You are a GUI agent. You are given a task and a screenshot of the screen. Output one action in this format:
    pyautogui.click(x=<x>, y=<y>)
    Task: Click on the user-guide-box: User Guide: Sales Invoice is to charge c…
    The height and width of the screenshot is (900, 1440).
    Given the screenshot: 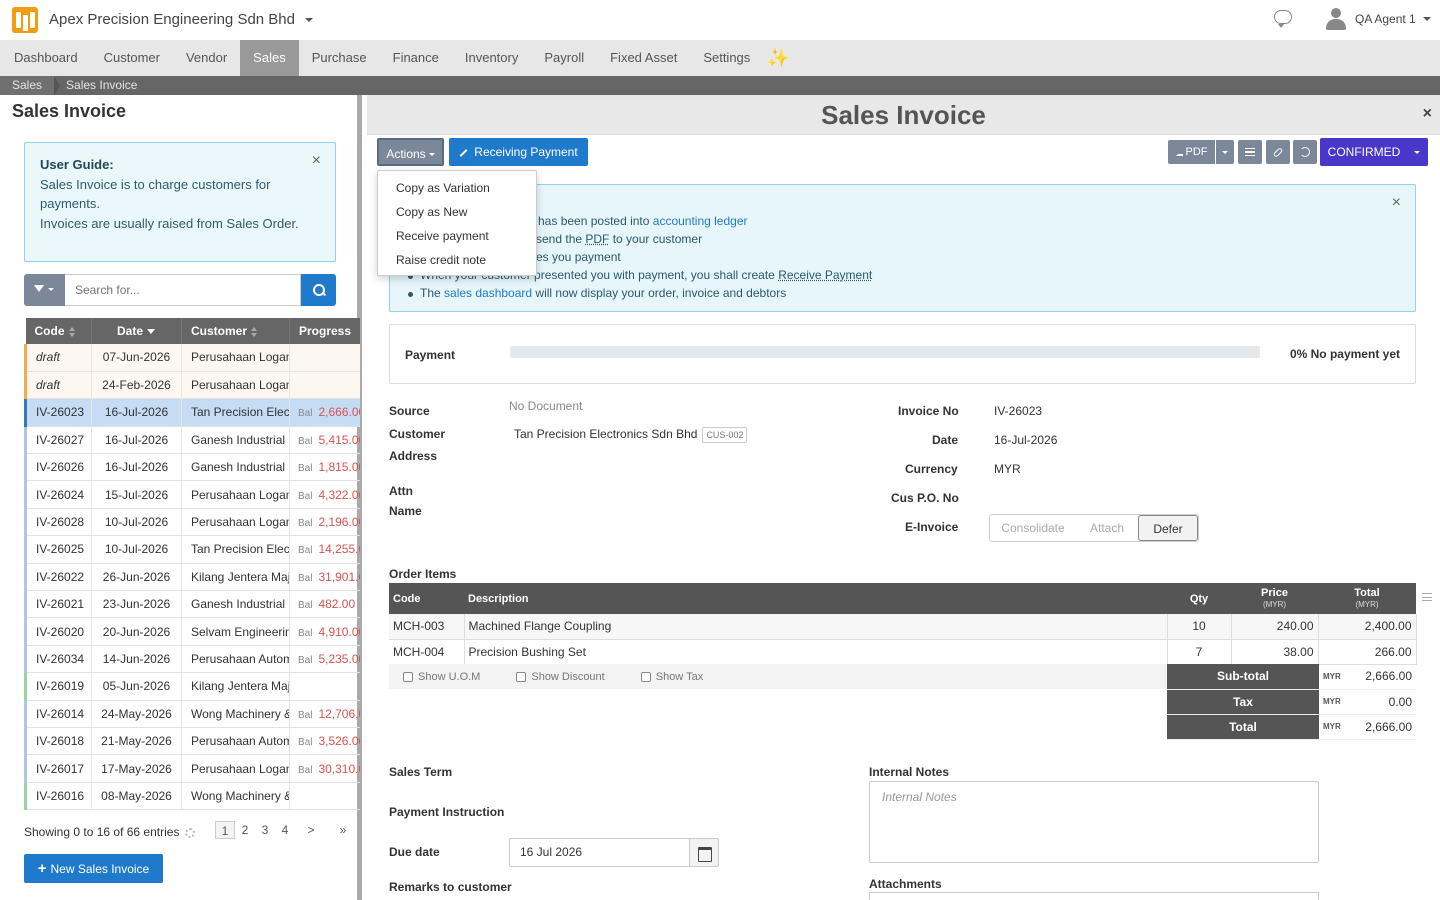 What is the action you would take?
    pyautogui.click(x=180, y=202)
    